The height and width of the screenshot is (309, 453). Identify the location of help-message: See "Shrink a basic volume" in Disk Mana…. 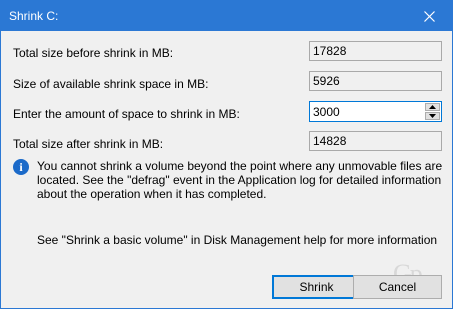
(237, 240).